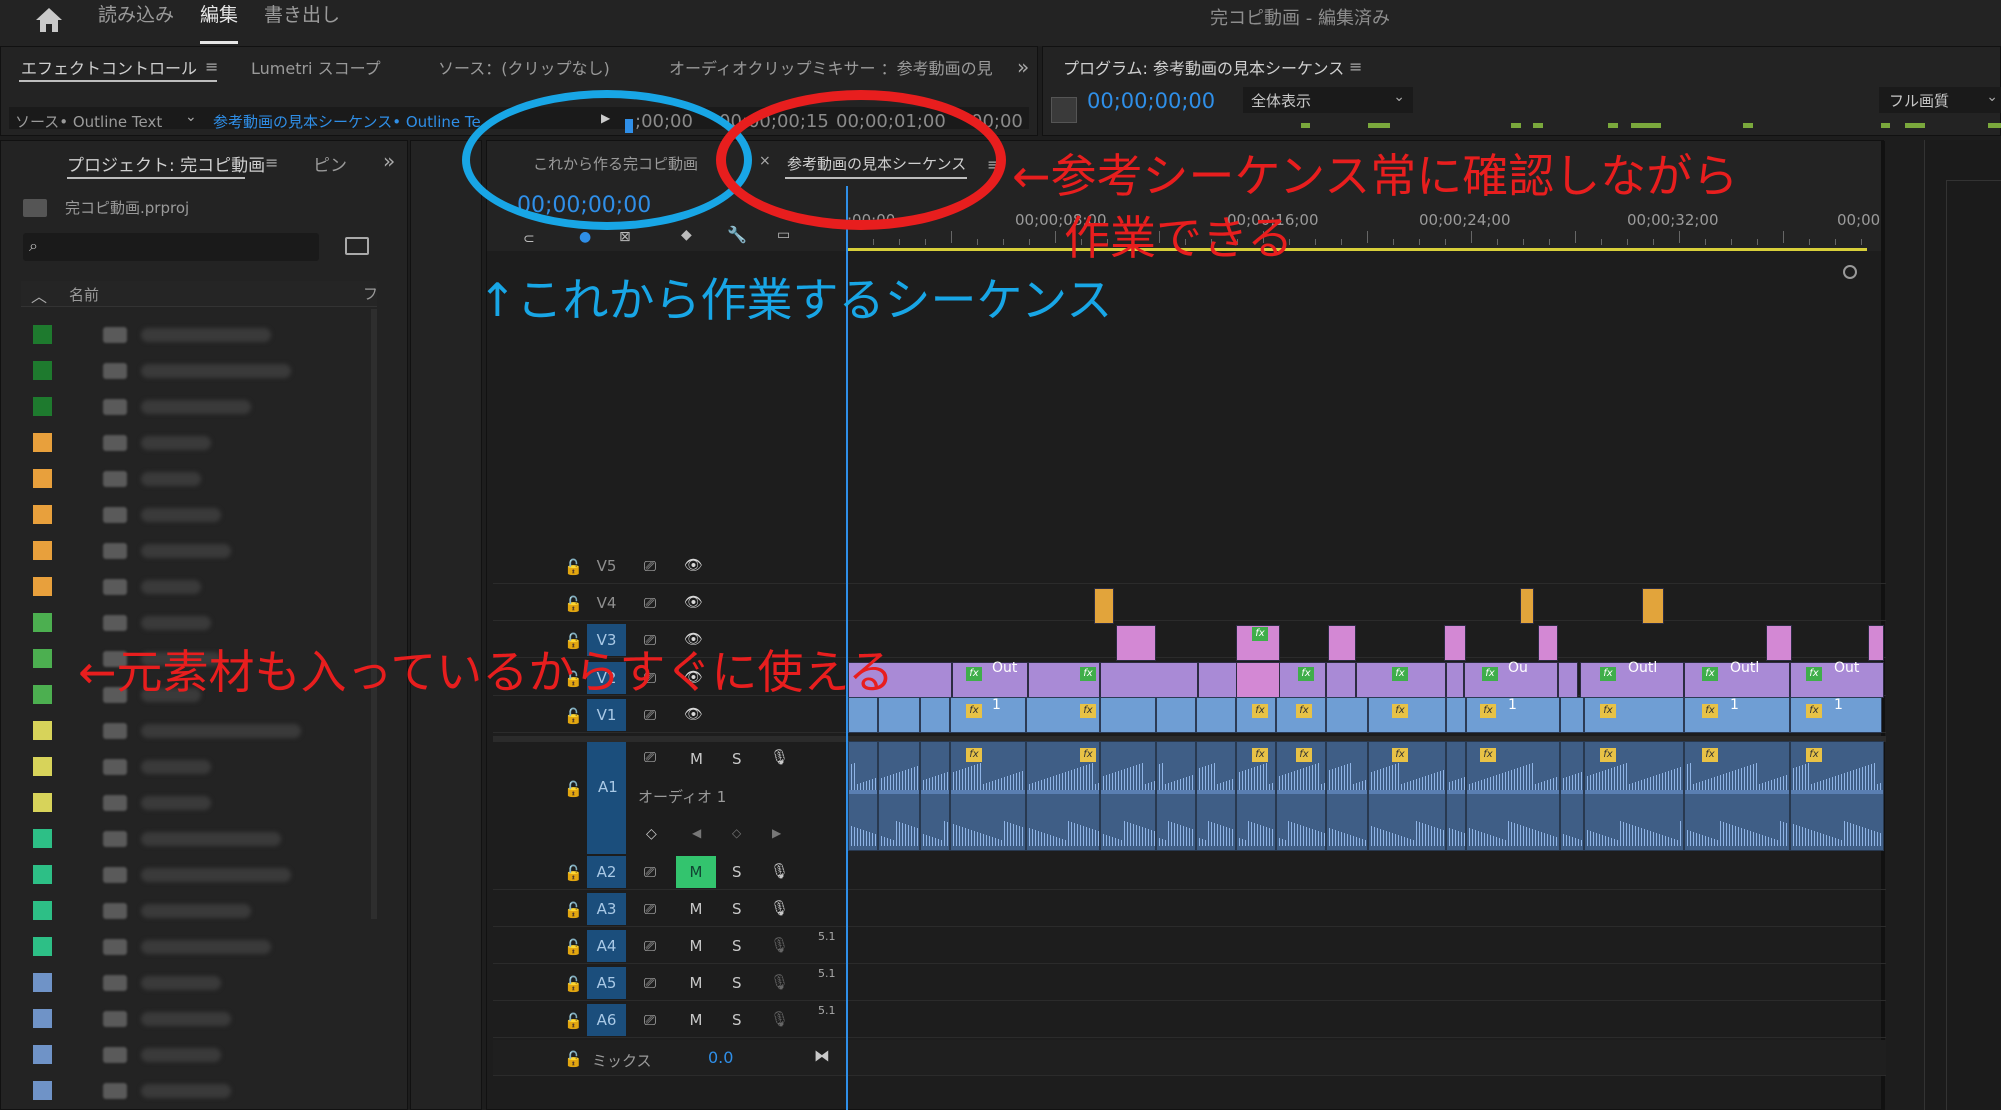  What do you see at coordinates (374, 614) in the screenshot?
I see `scrollbar` at bounding box center [374, 614].